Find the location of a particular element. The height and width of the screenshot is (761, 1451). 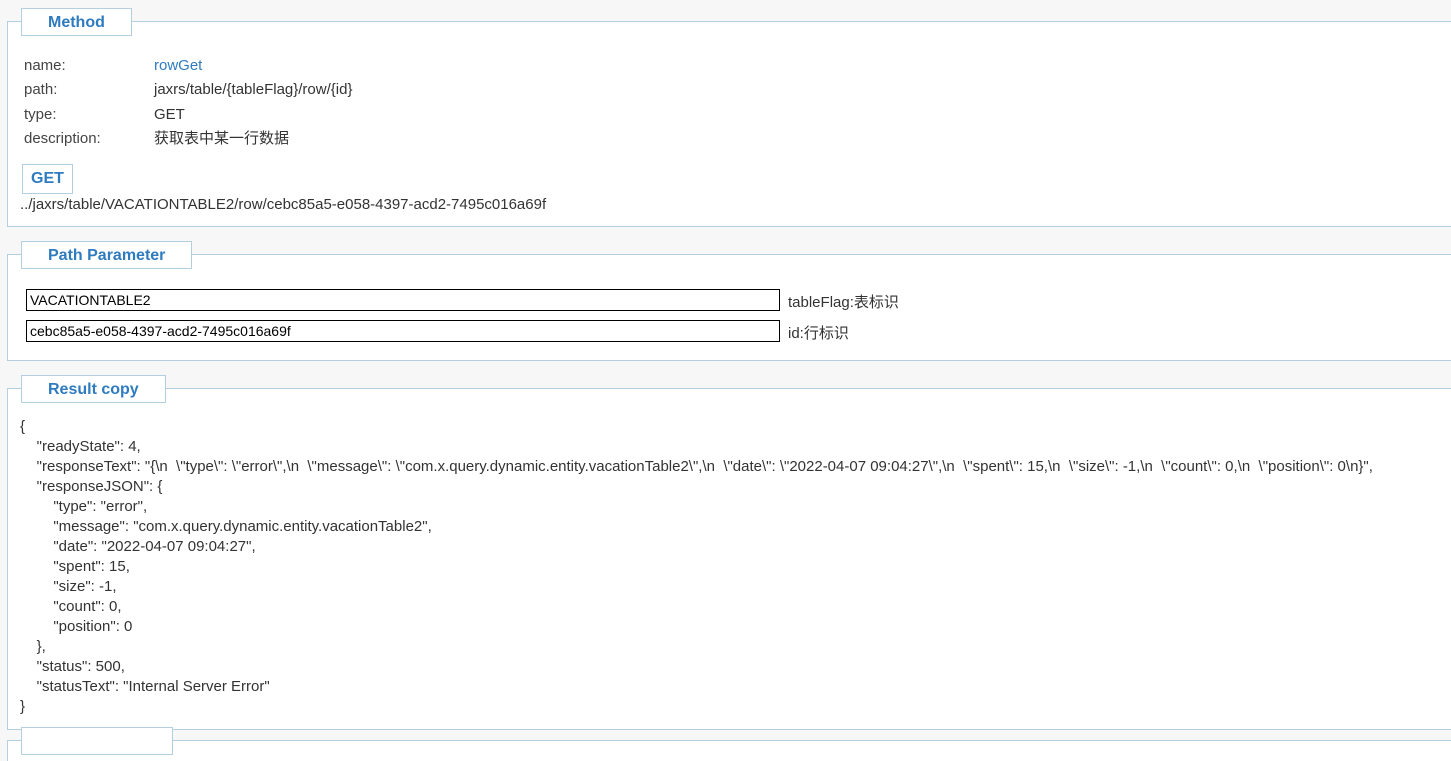

field-key: path: is located at coordinates (41, 90).